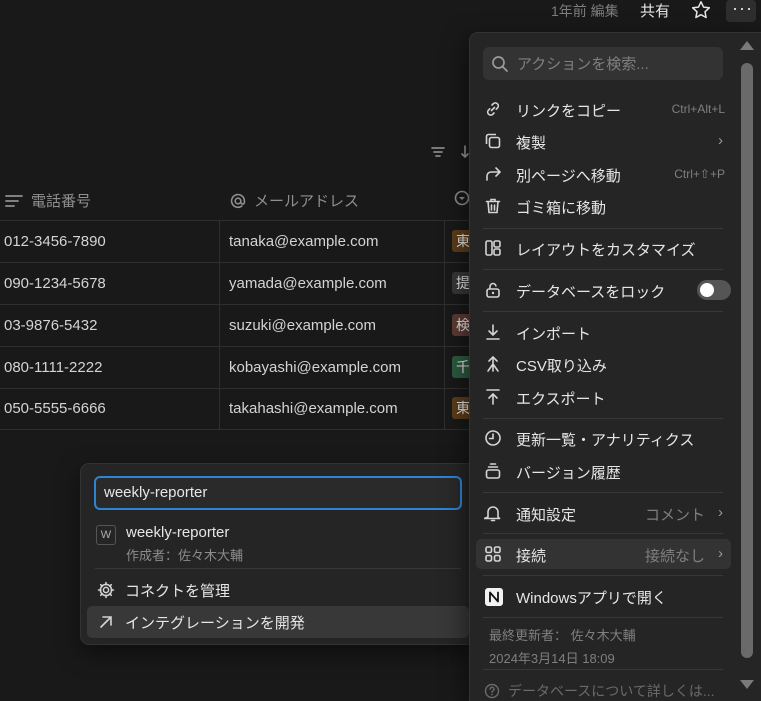  Describe the element at coordinates (178, 532) in the screenshot. I see `integration-name: weekly-reporter` at that location.